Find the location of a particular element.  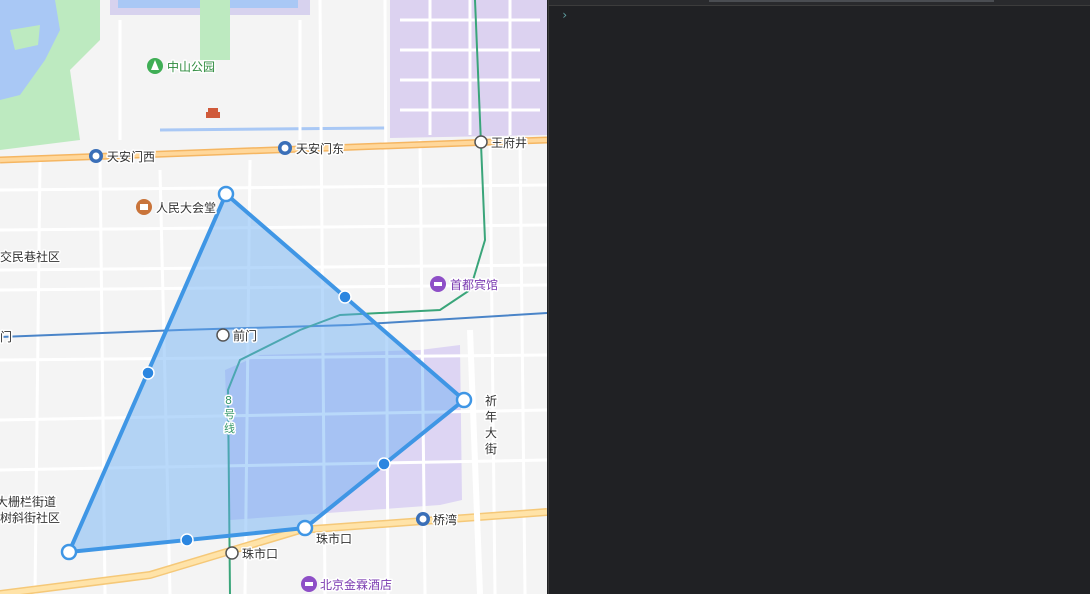

console-toolbar is located at coordinates (819, 3).